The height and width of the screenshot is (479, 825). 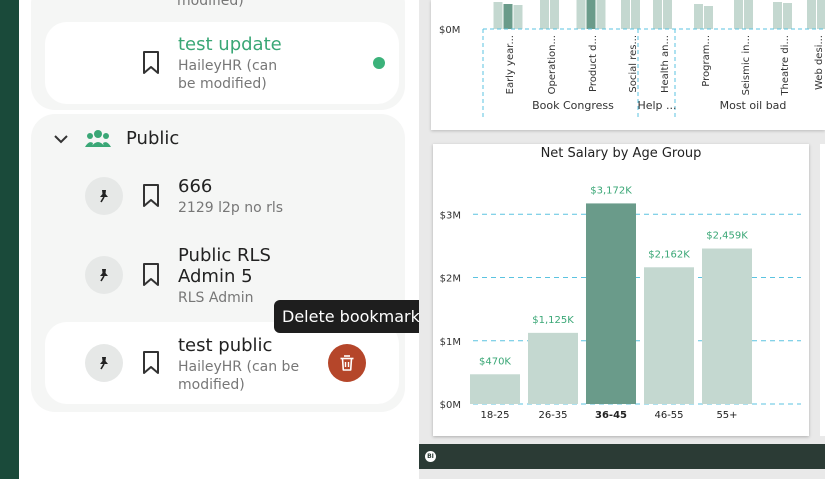 What do you see at coordinates (216, 298) in the screenshot?
I see `bookmark-subtitle: RLS Admin` at bounding box center [216, 298].